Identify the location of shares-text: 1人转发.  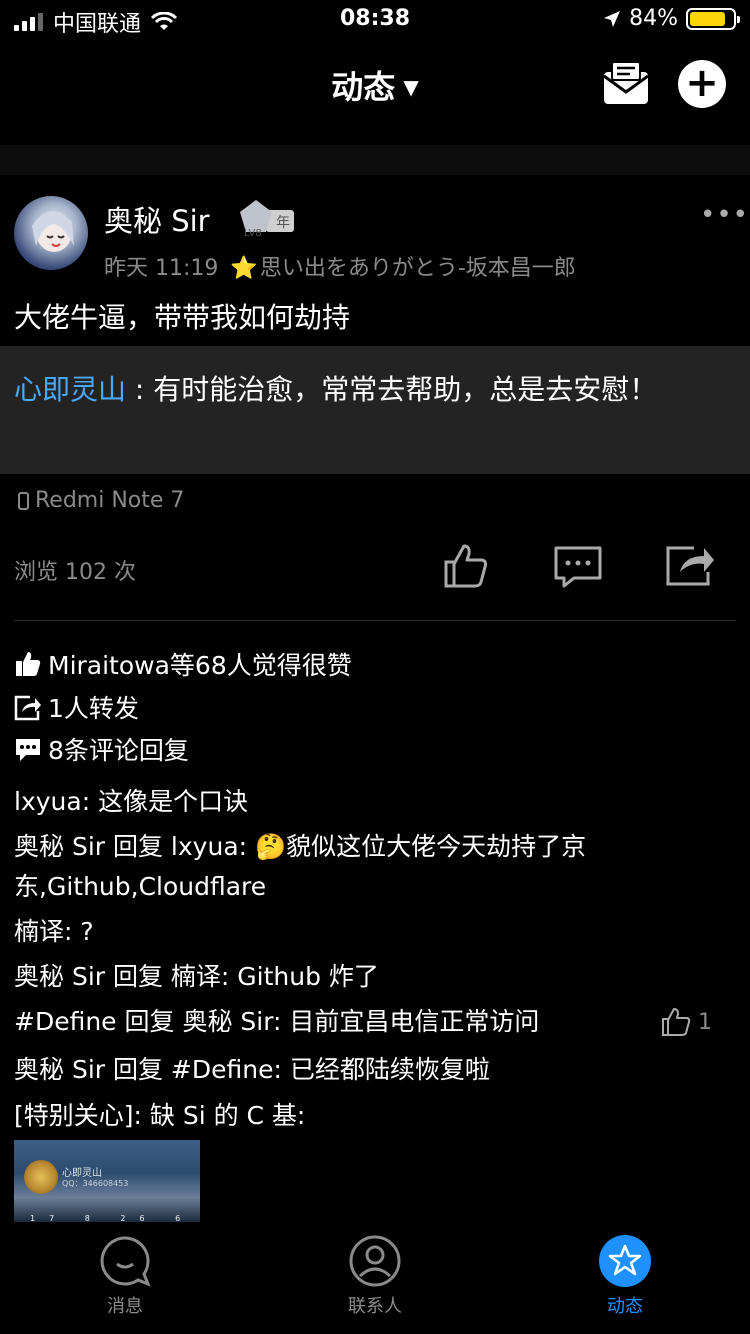
(93, 708).